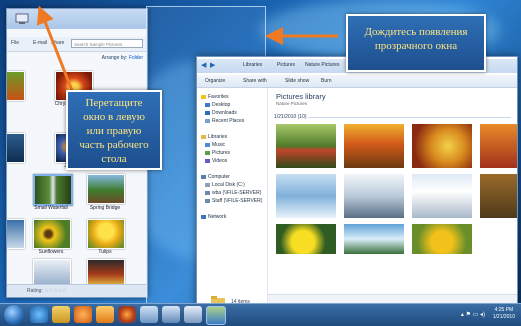  Describe the element at coordinates (442, 196) in the screenshot. I see `photo-frozen-field` at that location.